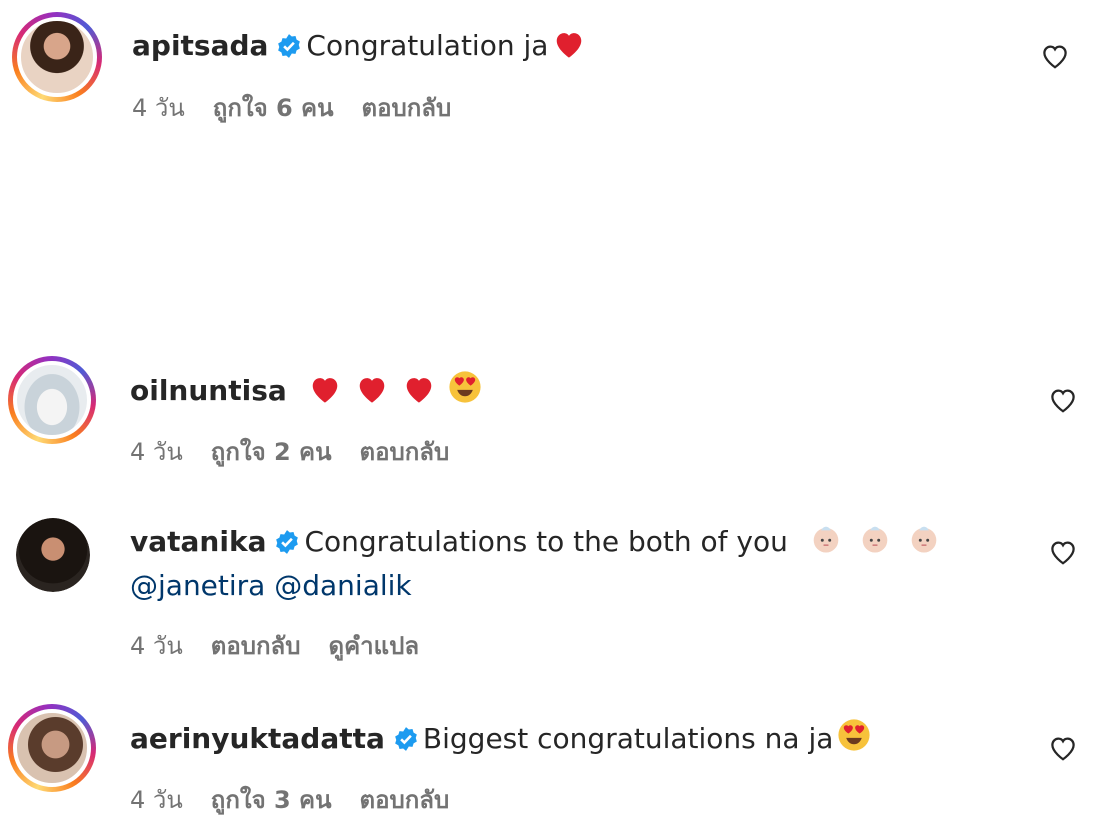 The height and width of the screenshot is (839, 1100). Describe the element at coordinates (208, 390) in the screenshot. I see `username: oilnuntisa` at that location.